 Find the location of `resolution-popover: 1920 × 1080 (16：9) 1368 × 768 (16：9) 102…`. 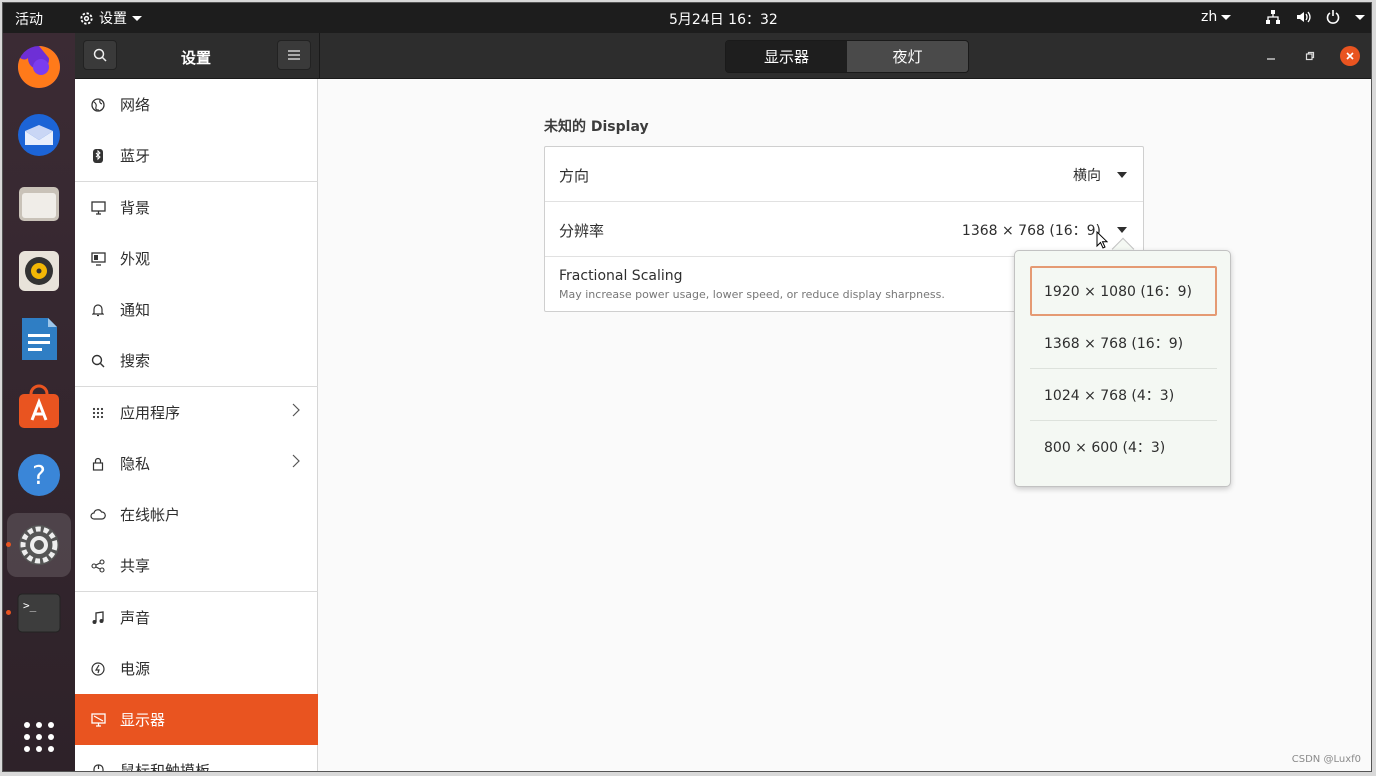

resolution-popover: 1920 × 1080 (16：9) 1368 × 768 (16：9) 102… is located at coordinates (1122, 368).